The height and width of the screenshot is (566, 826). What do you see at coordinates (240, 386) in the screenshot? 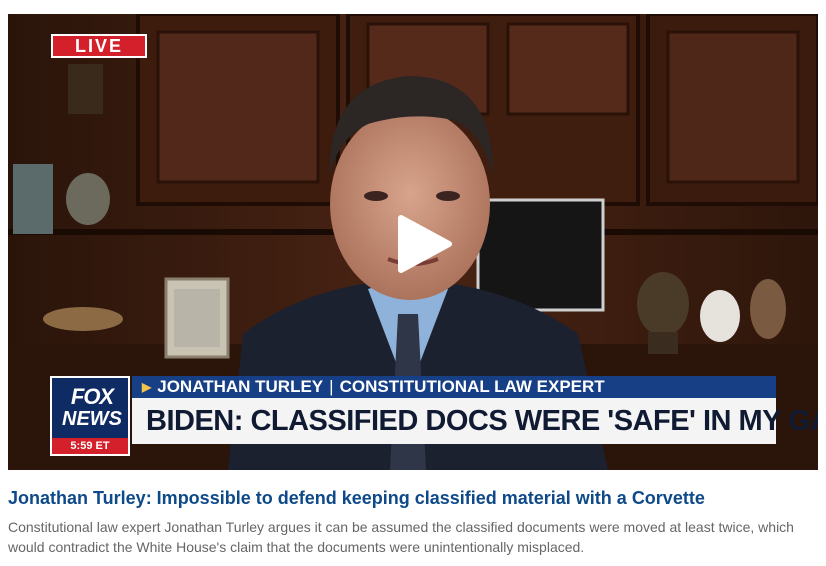
I see `guest-name: JONATHAN TURLEY` at bounding box center [240, 386].